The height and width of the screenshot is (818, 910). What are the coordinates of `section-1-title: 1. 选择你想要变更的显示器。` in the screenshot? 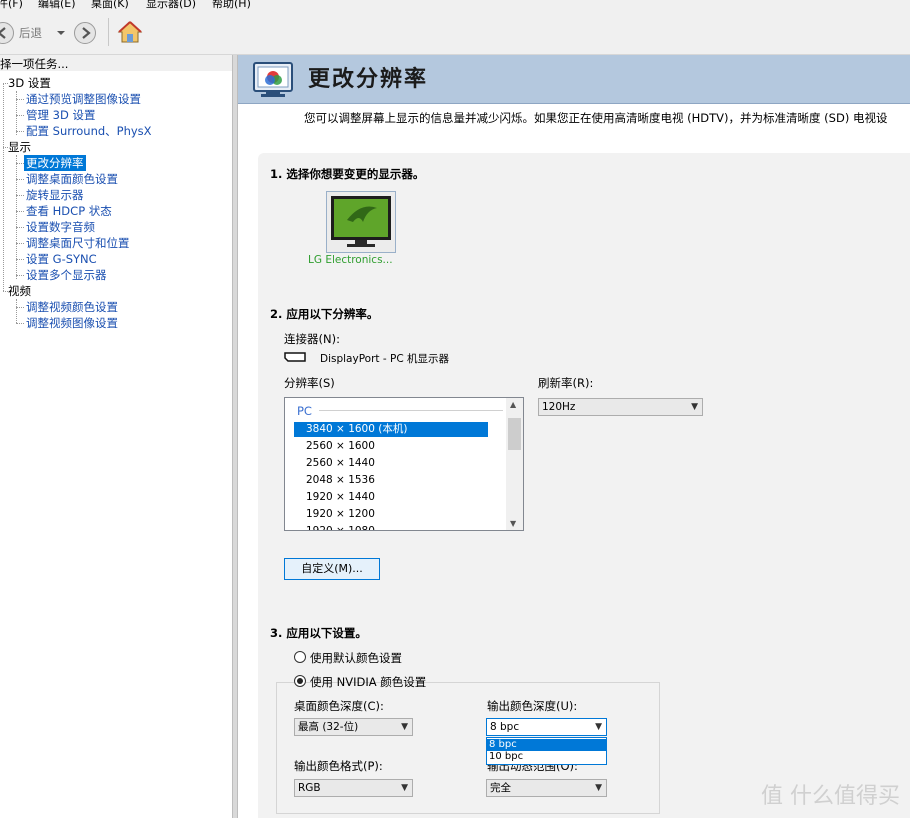 It's located at (347, 174).